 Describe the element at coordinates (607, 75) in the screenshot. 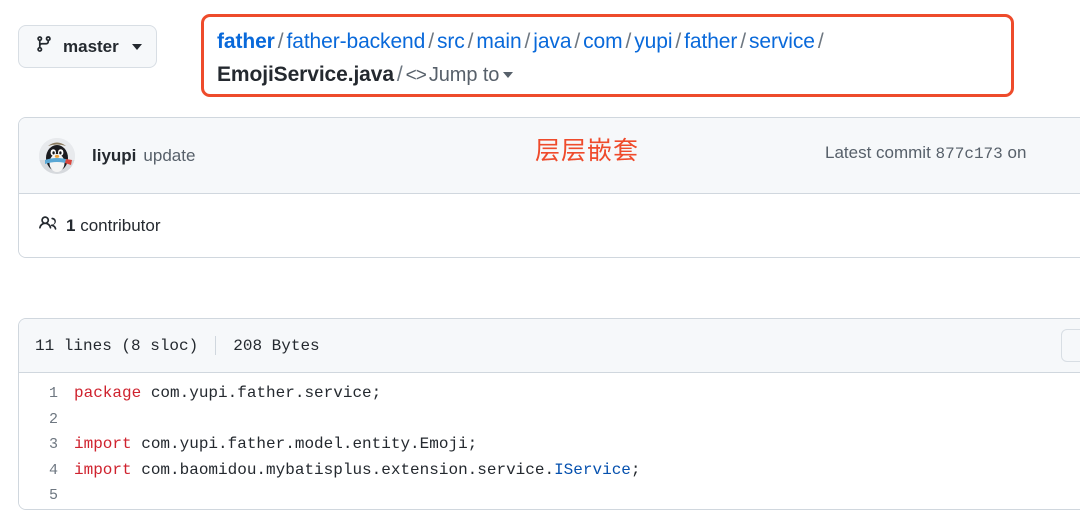

I see `breadcrumb-file-row: EmojiService.java / <> Jump to` at that location.